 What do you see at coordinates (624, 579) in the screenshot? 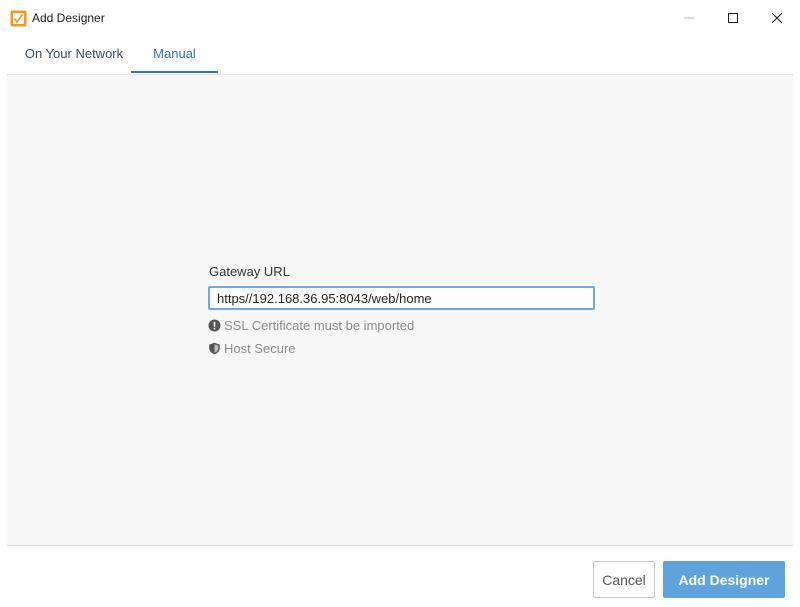
I see `cancel-button: Cancel` at bounding box center [624, 579].